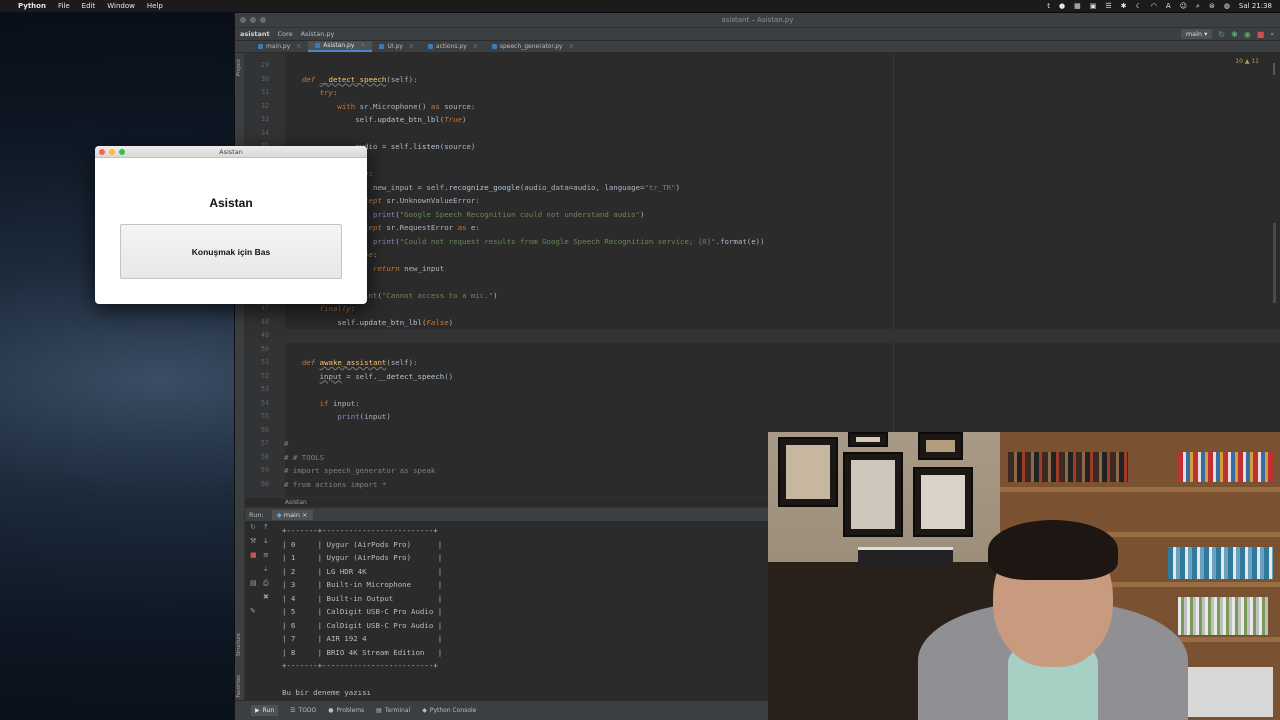 This screenshot has width=1280, height=720. Describe the element at coordinates (292, 514) in the screenshot. I see `run-tab-main: ◆ main ×` at that location.